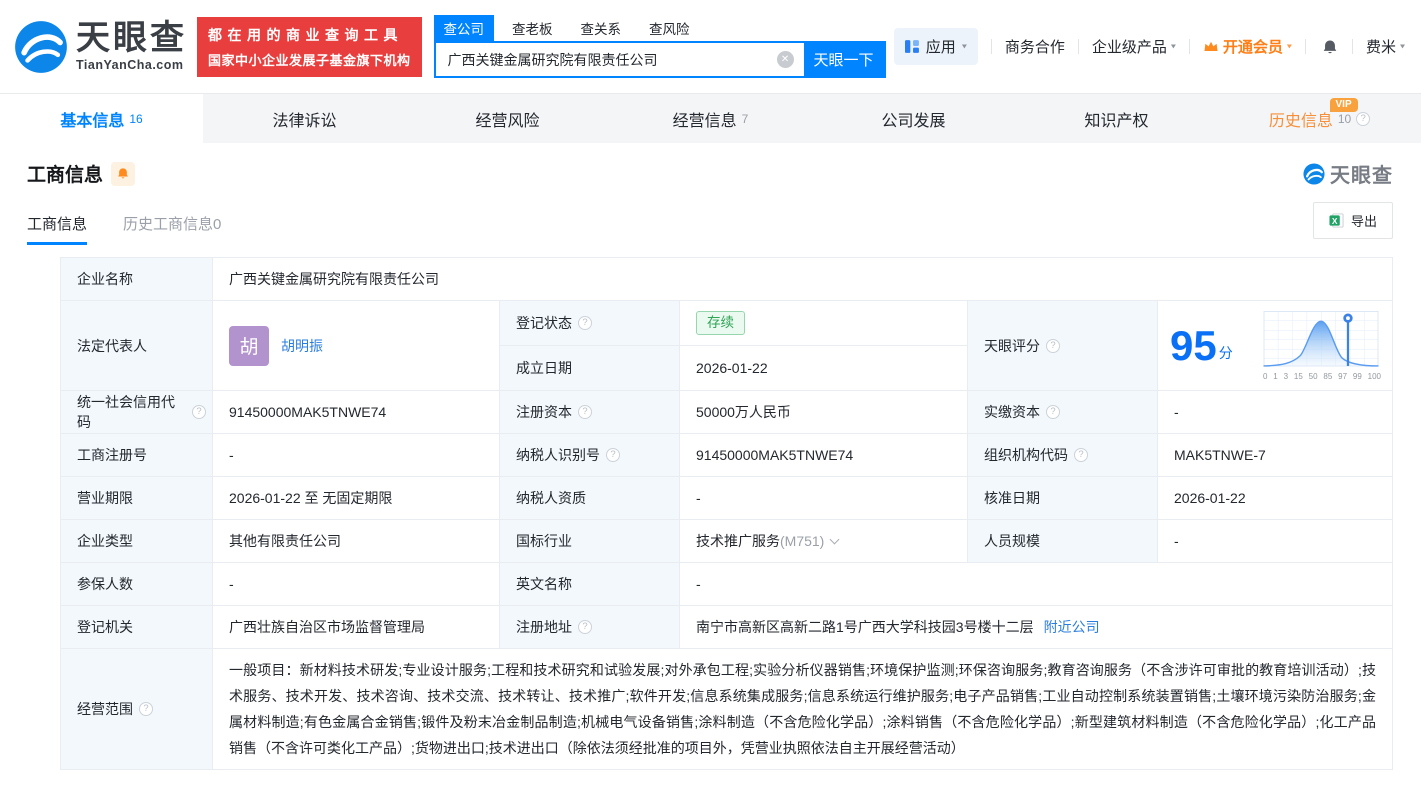 The width and height of the screenshot is (1421, 802). What do you see at coordinates (1252, 47) in the screenshot?
I see `vip-label: 开通会员` at bounding box center [1252, 47].